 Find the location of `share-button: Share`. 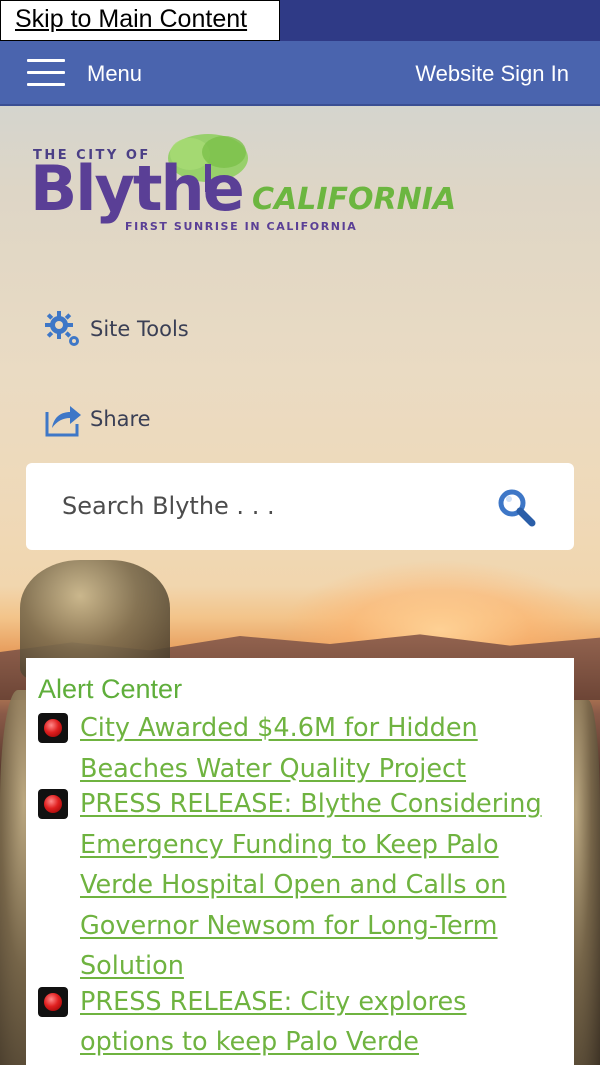

share-button: Share is located at coordinates (97, 419).